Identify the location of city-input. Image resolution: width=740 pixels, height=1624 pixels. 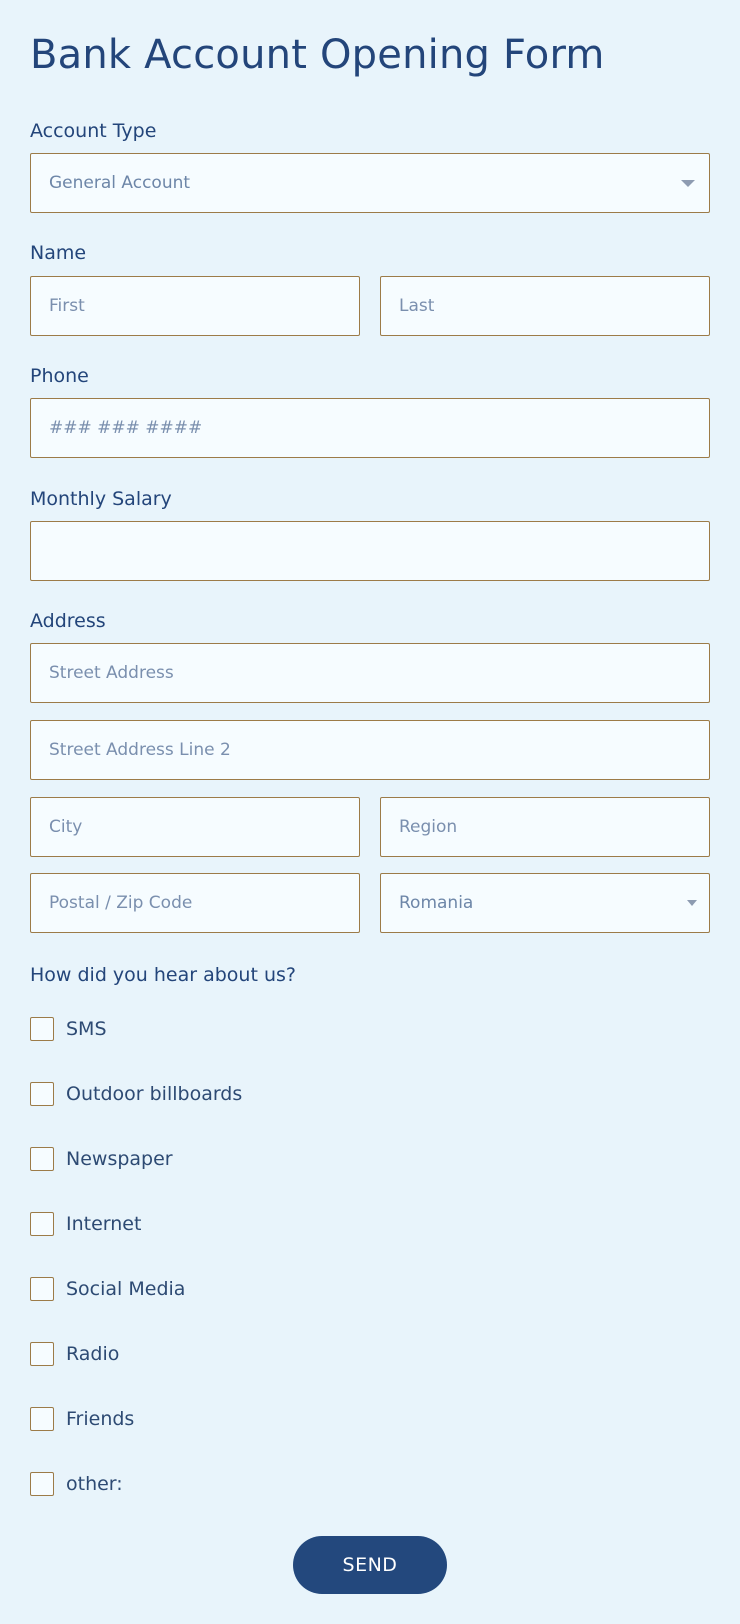
(195, 827).